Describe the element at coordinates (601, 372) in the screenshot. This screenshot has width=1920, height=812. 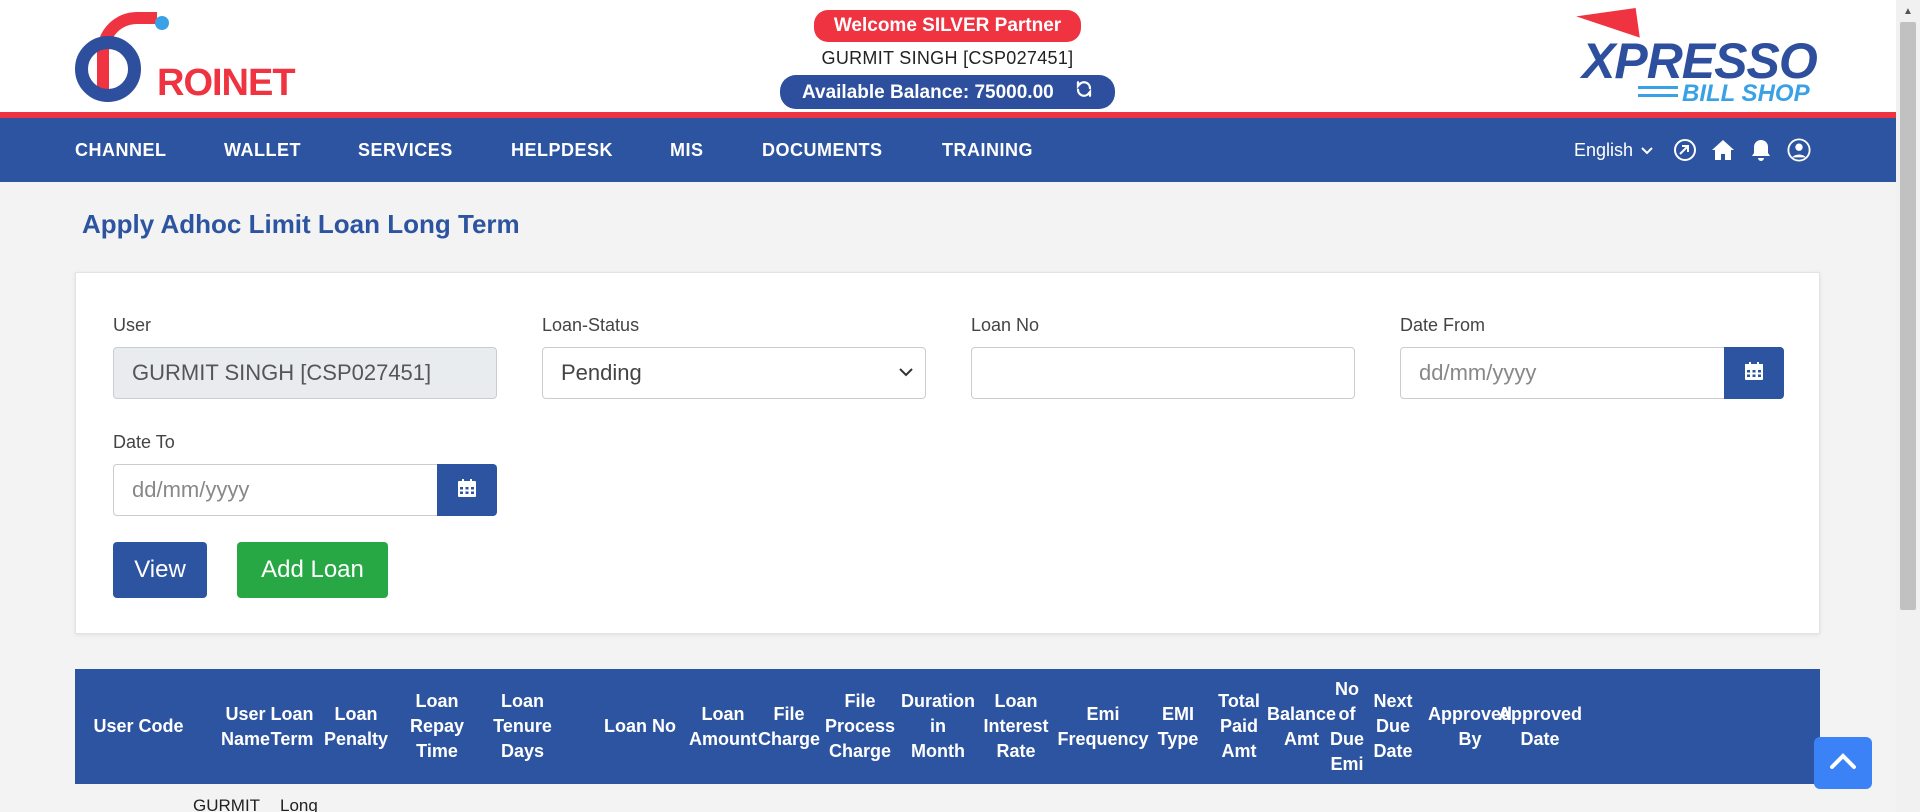
I see `loan-status-value: Pending` at that location.